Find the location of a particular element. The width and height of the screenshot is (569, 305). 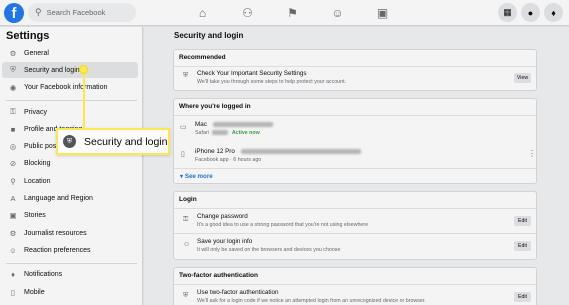

shield-lock-icon: ⛨ is located at coordinates (186, 295).